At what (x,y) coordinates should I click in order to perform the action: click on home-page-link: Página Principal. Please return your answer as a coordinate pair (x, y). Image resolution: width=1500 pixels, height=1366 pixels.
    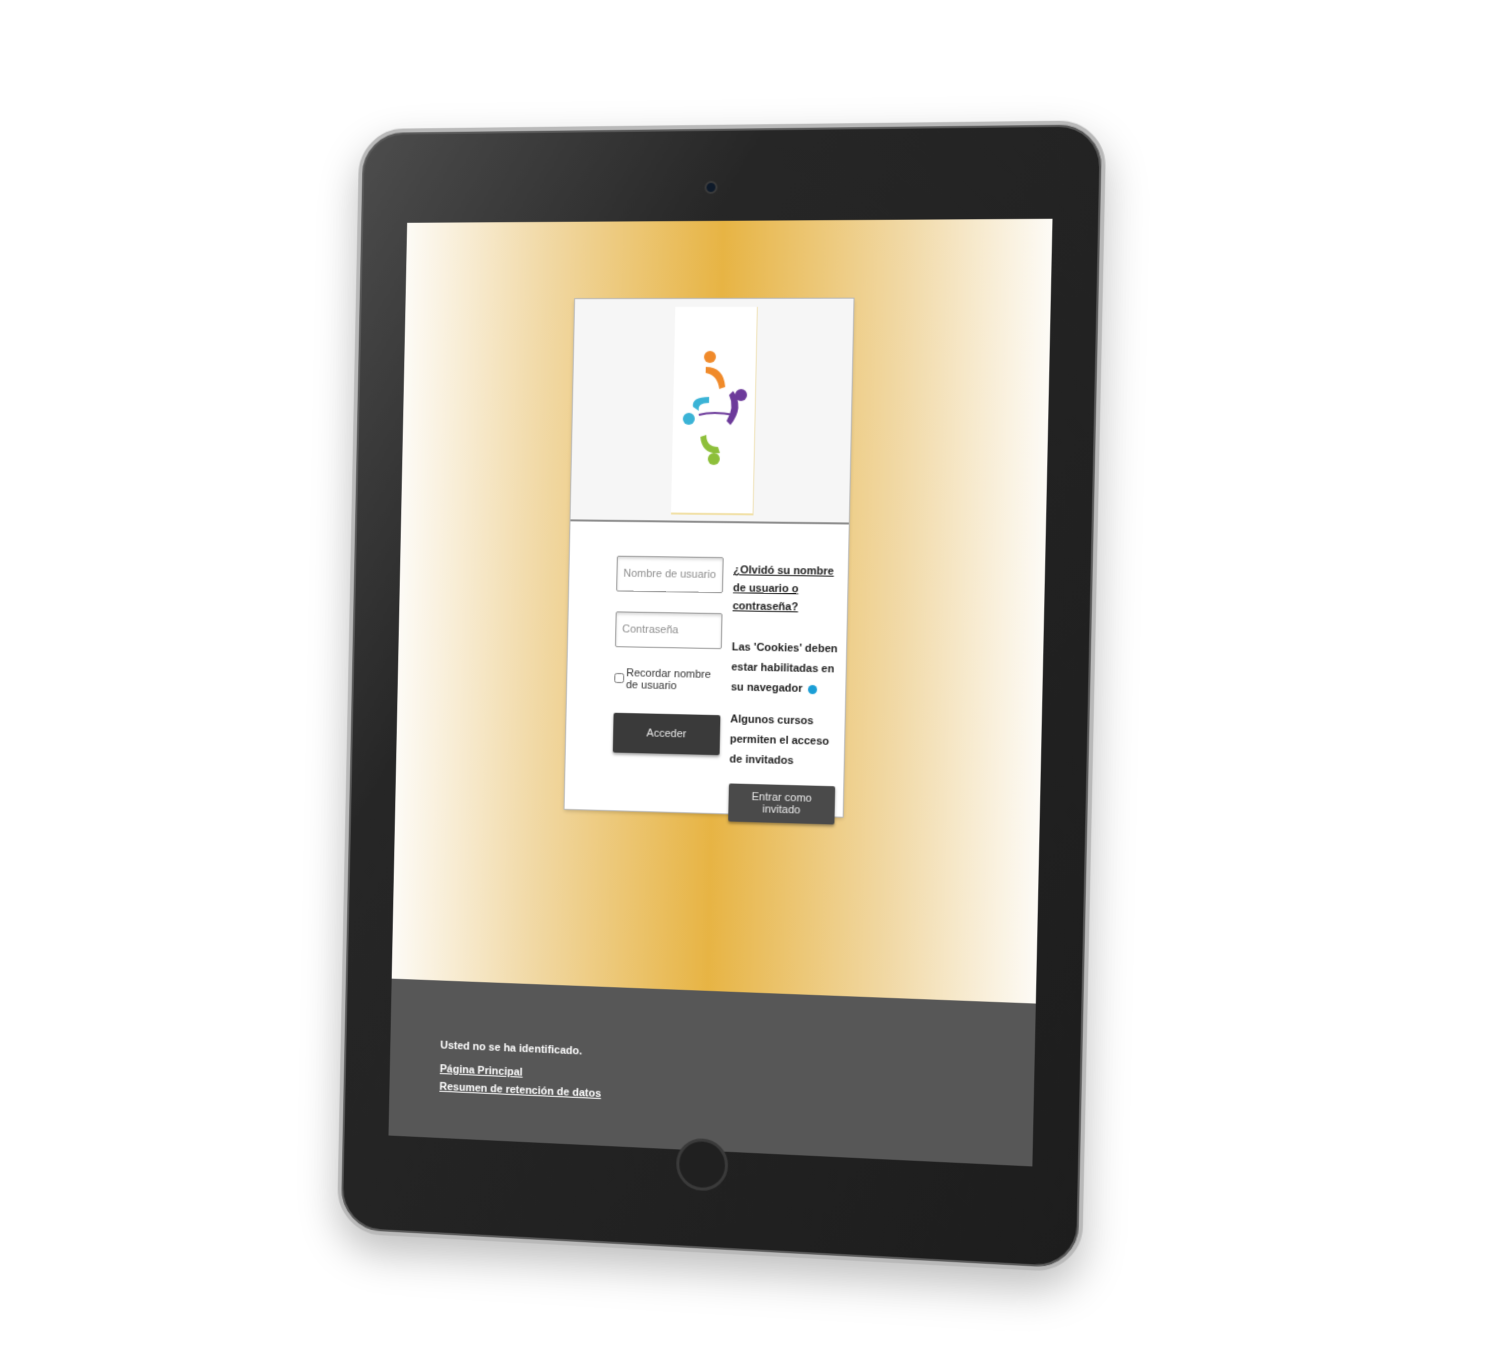
    Looking at the image, I should click on (521, 1072).